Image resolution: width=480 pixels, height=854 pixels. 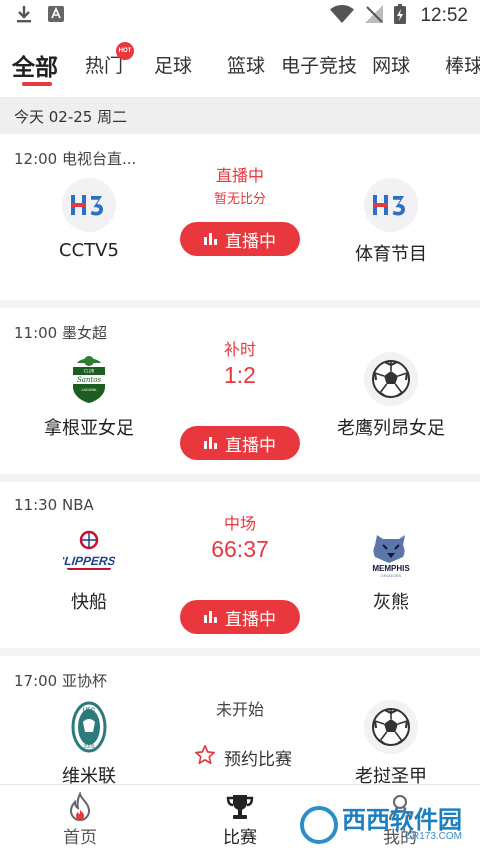 I want to click on home-team: Santos CLUB LAGUNA 拿根亚女足, so click(x=89, y=396).